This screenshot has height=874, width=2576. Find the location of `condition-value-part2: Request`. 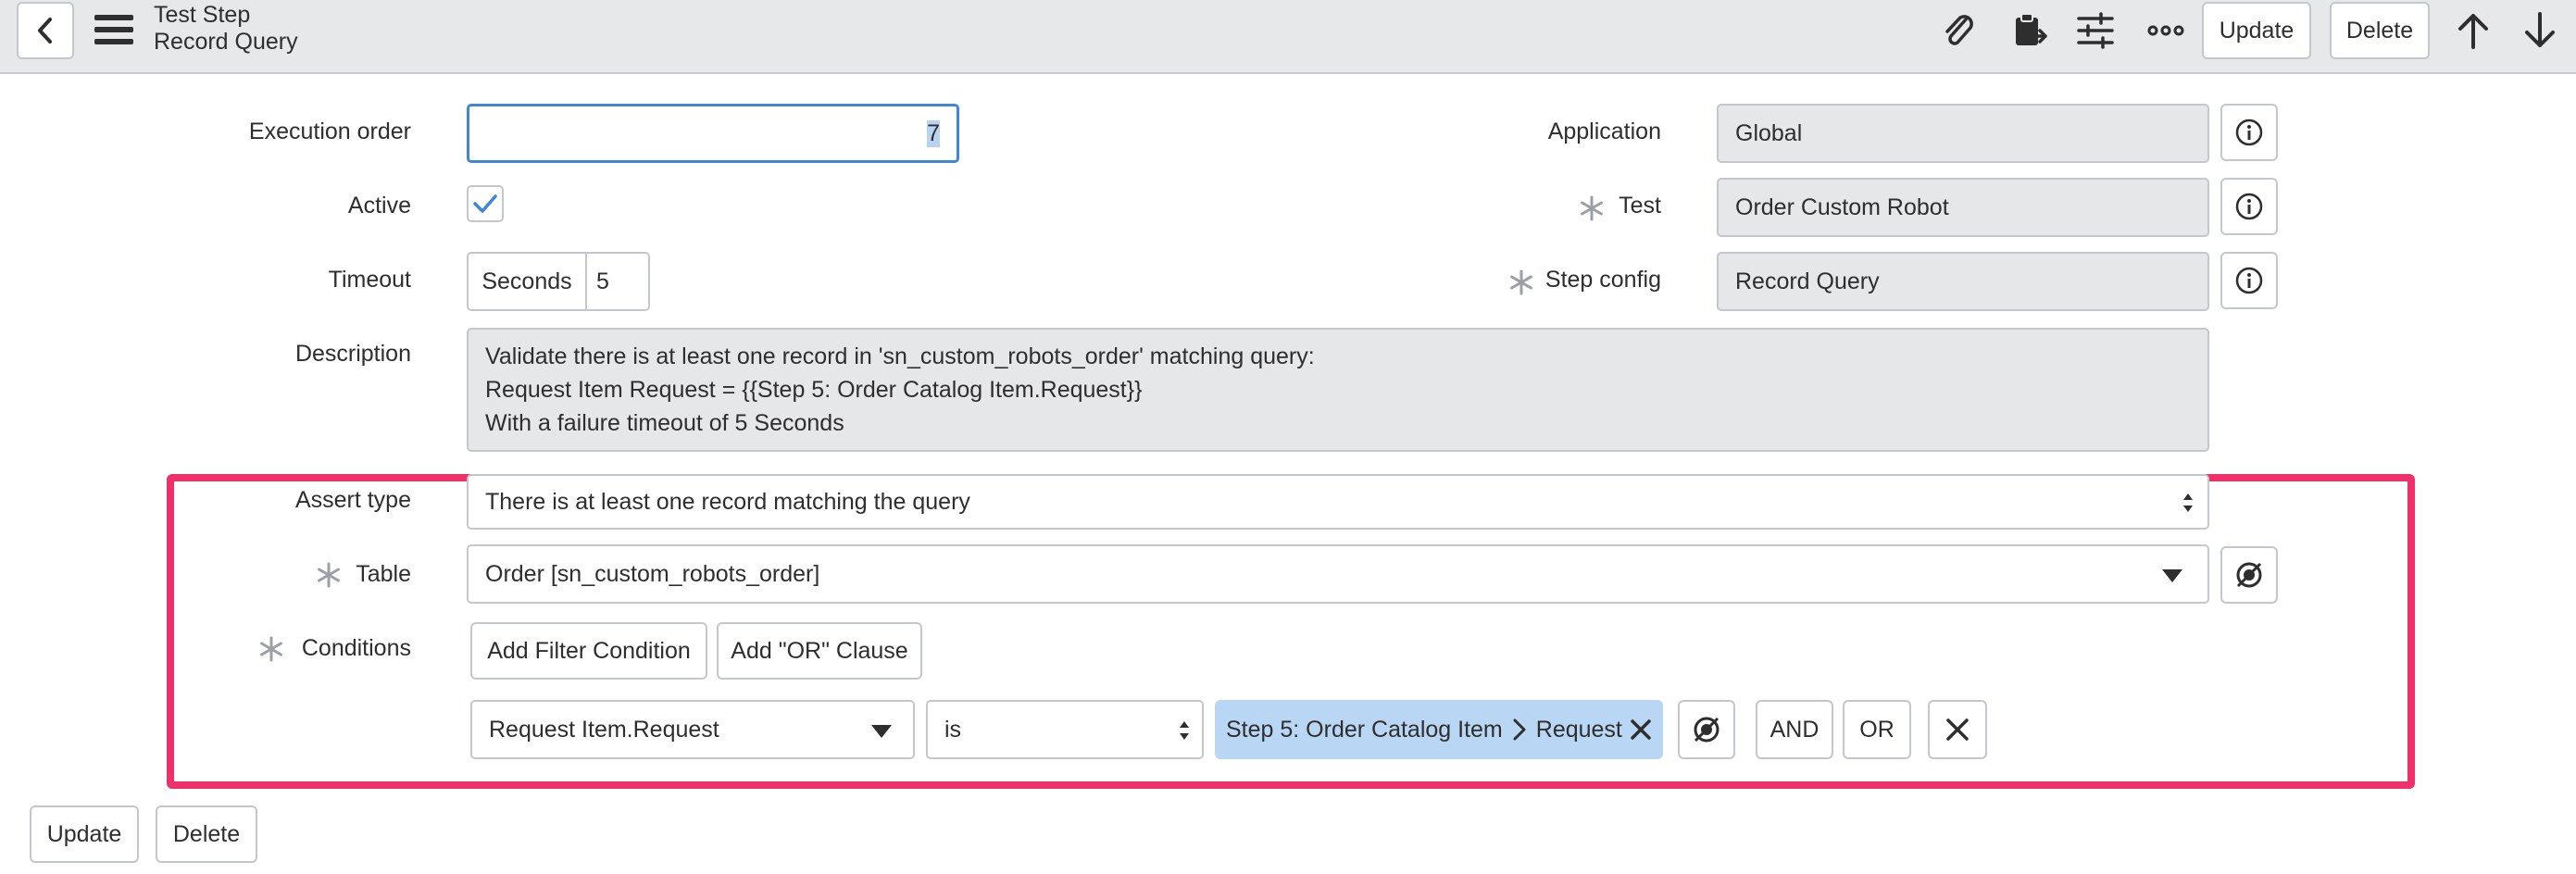

condition-value-part2: Request is located at coordinates (1579, 729).